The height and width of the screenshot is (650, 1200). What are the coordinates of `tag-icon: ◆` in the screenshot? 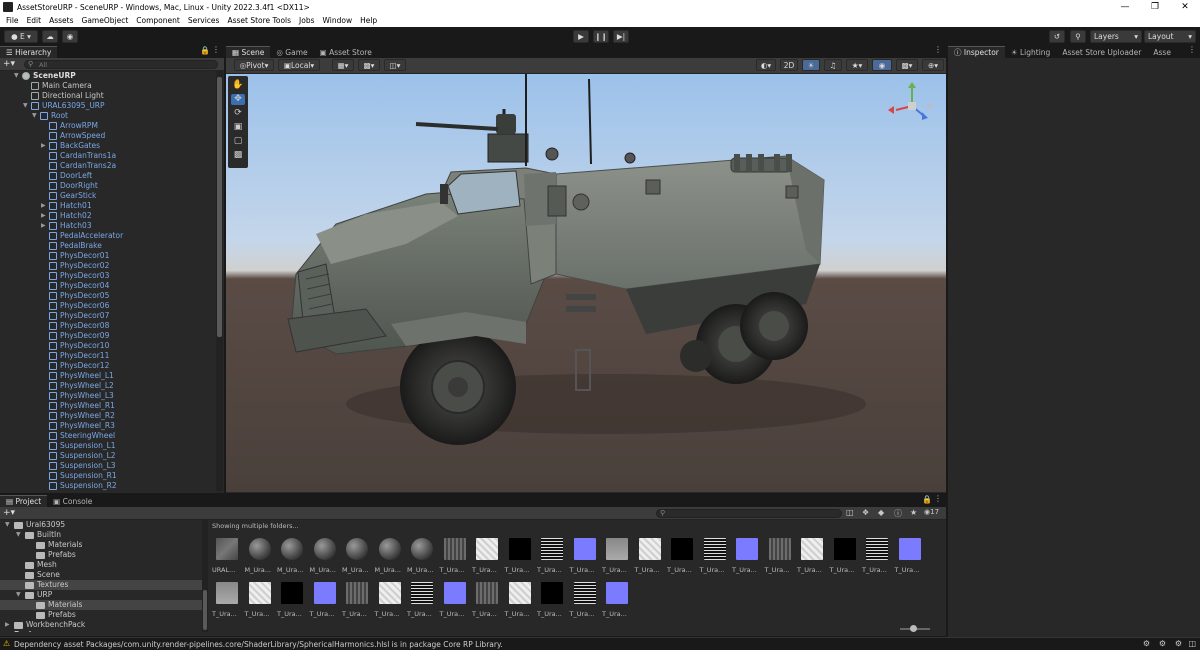 It's located at (881, 512).